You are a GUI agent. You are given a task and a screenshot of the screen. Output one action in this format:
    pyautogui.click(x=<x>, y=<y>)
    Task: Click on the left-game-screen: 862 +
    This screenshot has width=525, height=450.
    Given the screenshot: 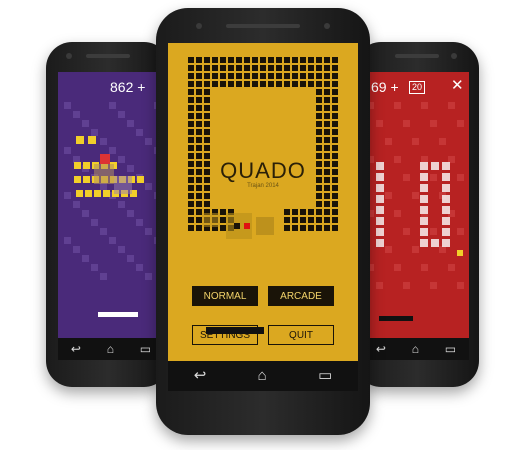 What is the action you would take?
    pyautogui.click(x=111, y=205)
    